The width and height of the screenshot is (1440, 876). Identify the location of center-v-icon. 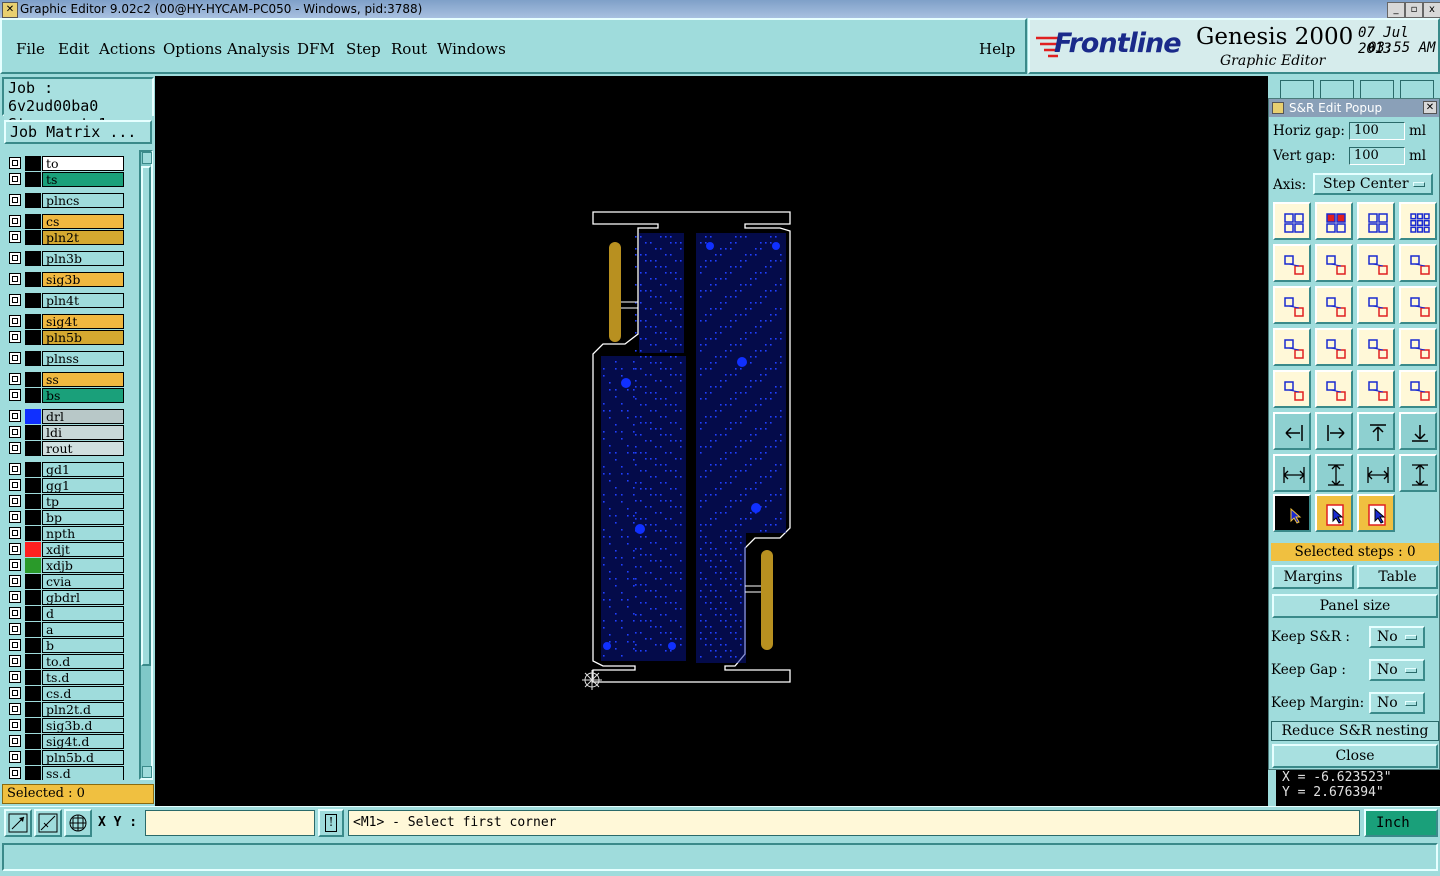
(1292, 389).